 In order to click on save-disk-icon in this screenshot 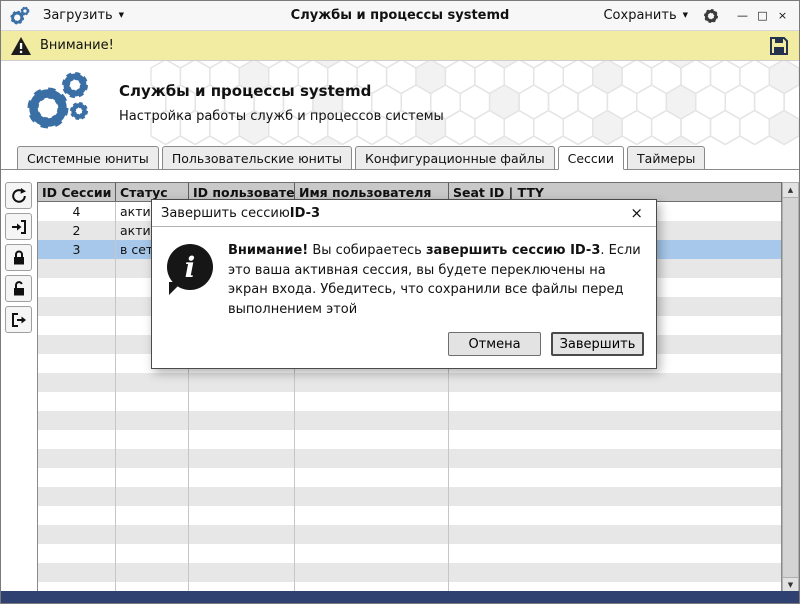, I will do `click(779, 46)`.